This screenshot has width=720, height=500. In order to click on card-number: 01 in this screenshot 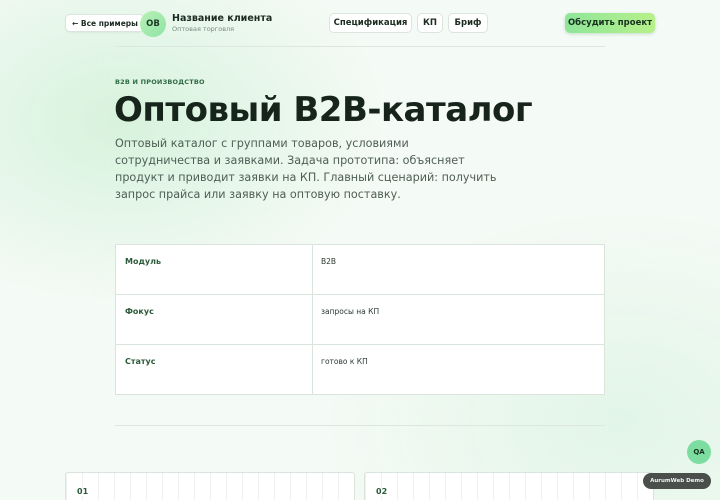, I will do `click(84, 491)`.